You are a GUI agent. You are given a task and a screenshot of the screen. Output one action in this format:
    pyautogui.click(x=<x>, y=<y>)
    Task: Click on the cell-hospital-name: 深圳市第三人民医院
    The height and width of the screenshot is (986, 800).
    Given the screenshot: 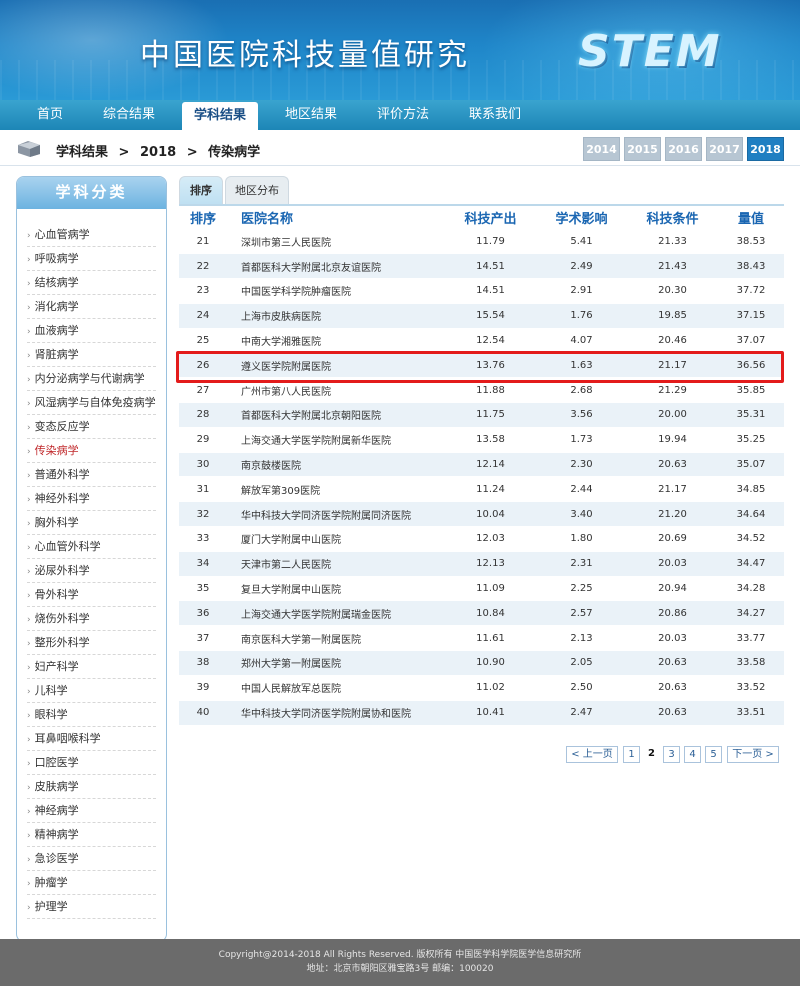 What is the action you would take?
    pyautogui.click(x=336, y=241)
    